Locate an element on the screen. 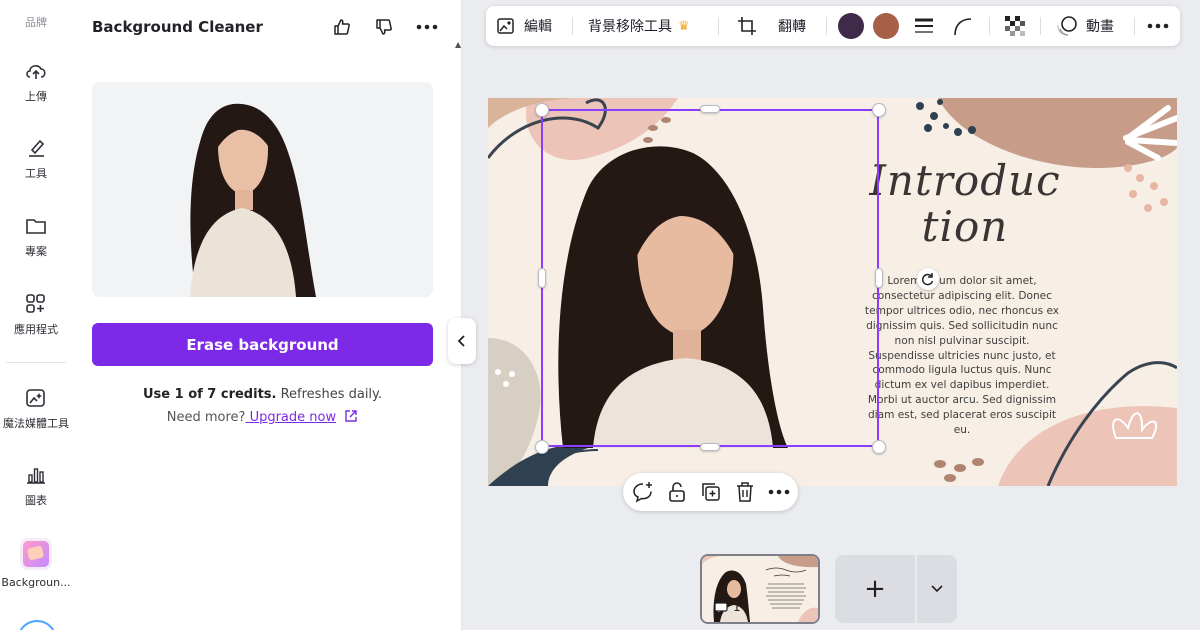 The width and height of the screenshot is (1200, 630). edit-image-button: 編輯 is located at coordinates (524, 26).